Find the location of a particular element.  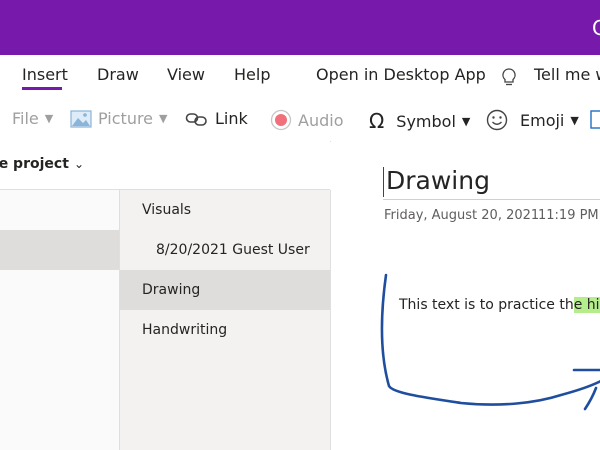

notebook-selector: te project ⌄ is located at coordinates (165, 165).